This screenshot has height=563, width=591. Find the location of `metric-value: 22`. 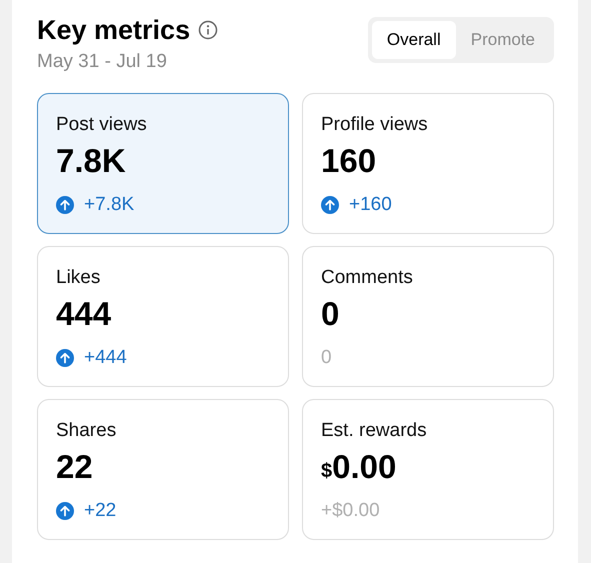

metric-value: 22 is located at coordinates (74, 467).